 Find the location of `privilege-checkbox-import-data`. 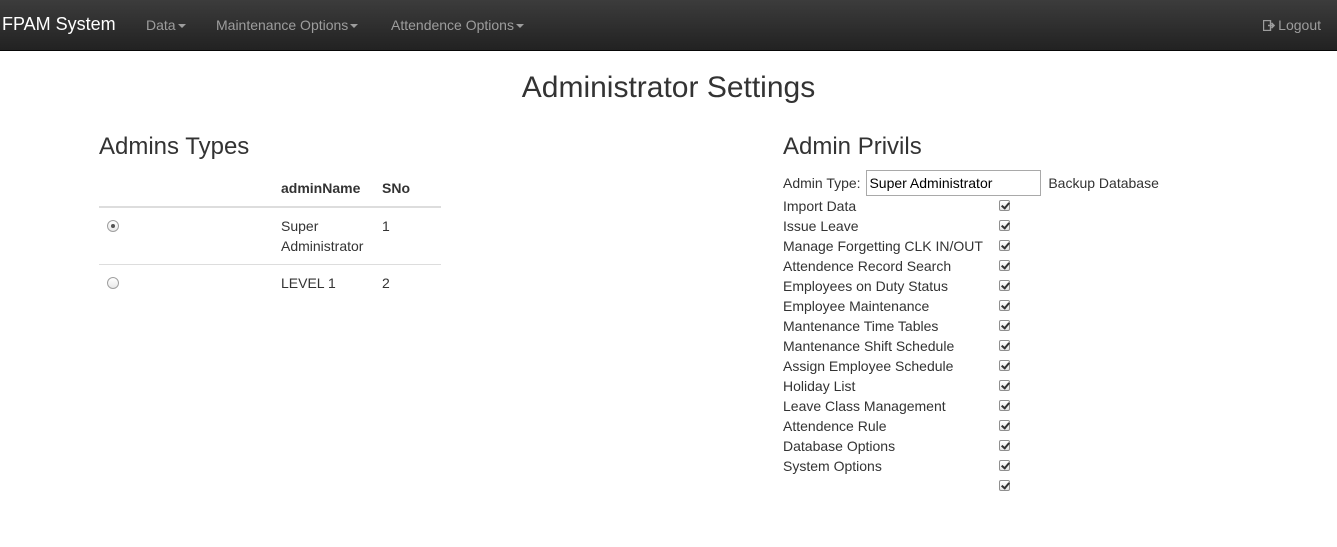

privilege-checkbox-import-data is located at coordinates (1004, 205).